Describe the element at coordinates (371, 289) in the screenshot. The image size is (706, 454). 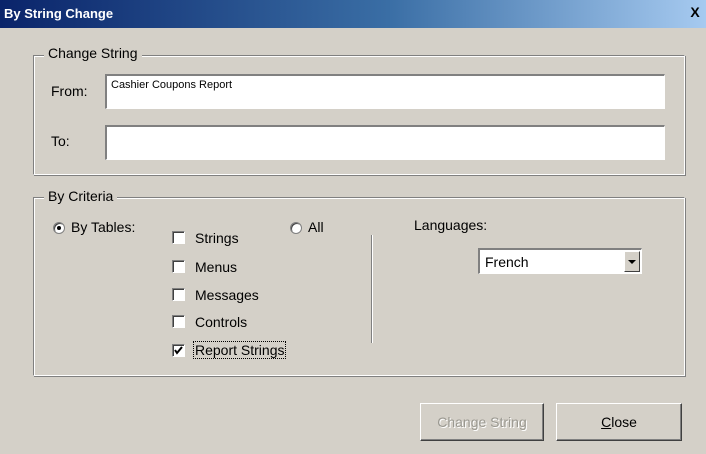
I see `criteria-divider` at that location.